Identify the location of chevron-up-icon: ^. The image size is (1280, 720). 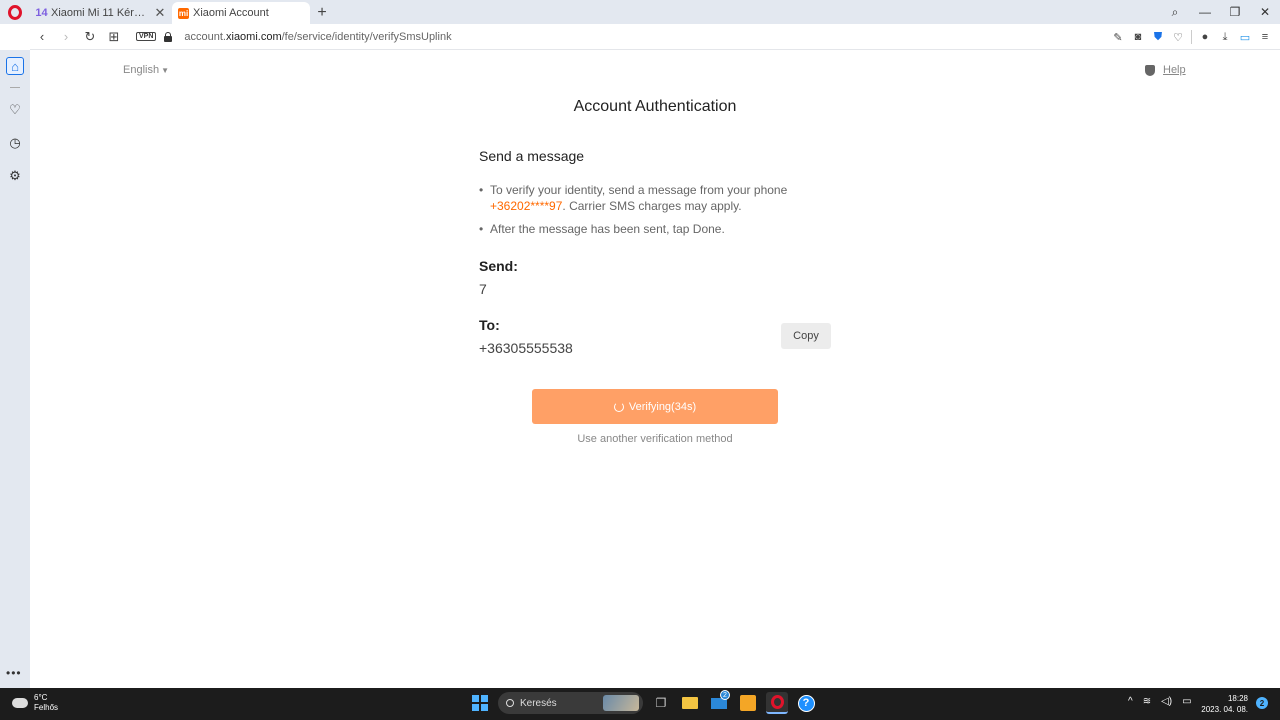
(1130, 701).